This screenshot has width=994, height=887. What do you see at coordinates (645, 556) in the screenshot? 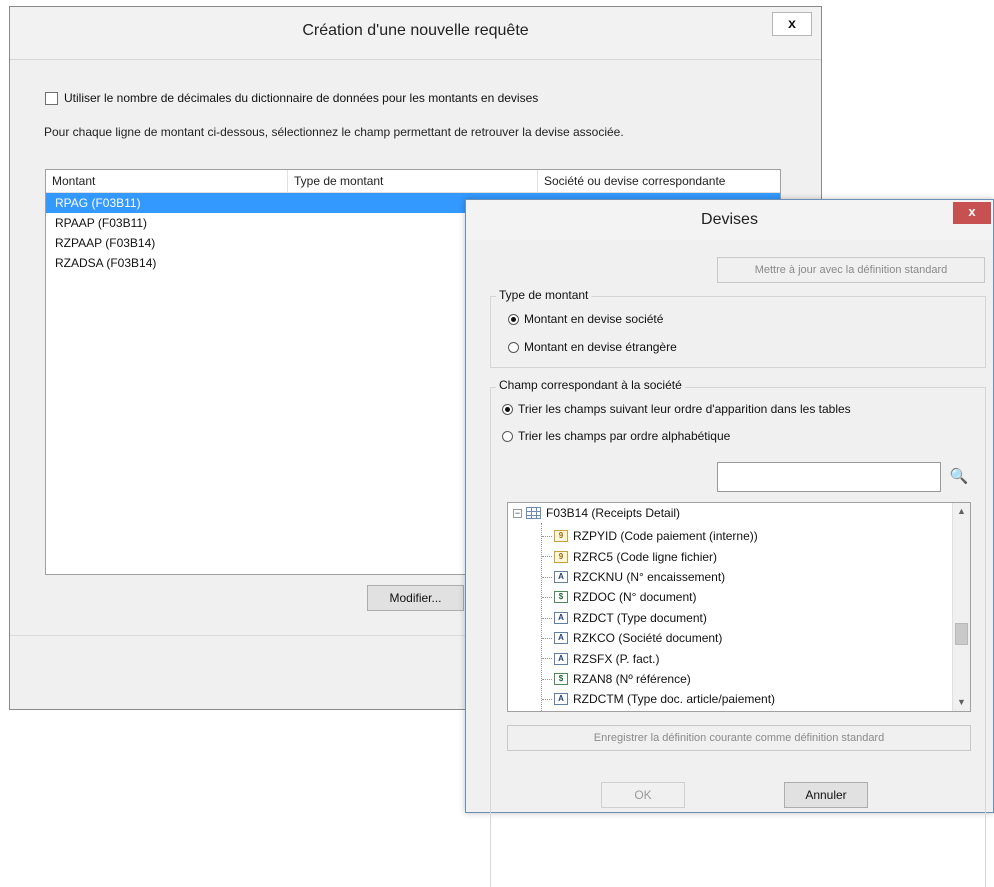
I see `tree-item-label: RZRC5 (Code ligne fichier)` at bounding box center [645, 556].